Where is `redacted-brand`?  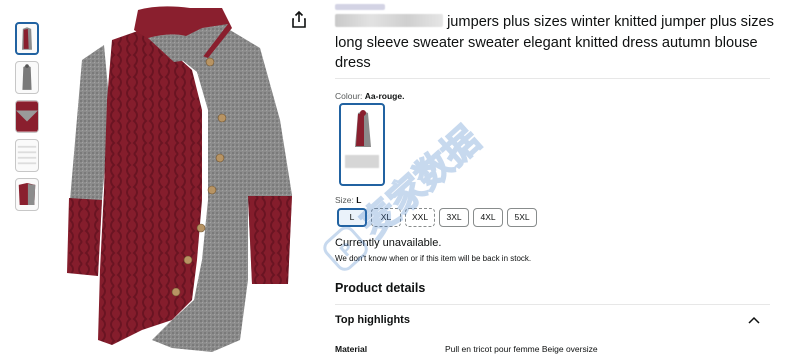
redacted-brand is located at coordinates (360, 7).